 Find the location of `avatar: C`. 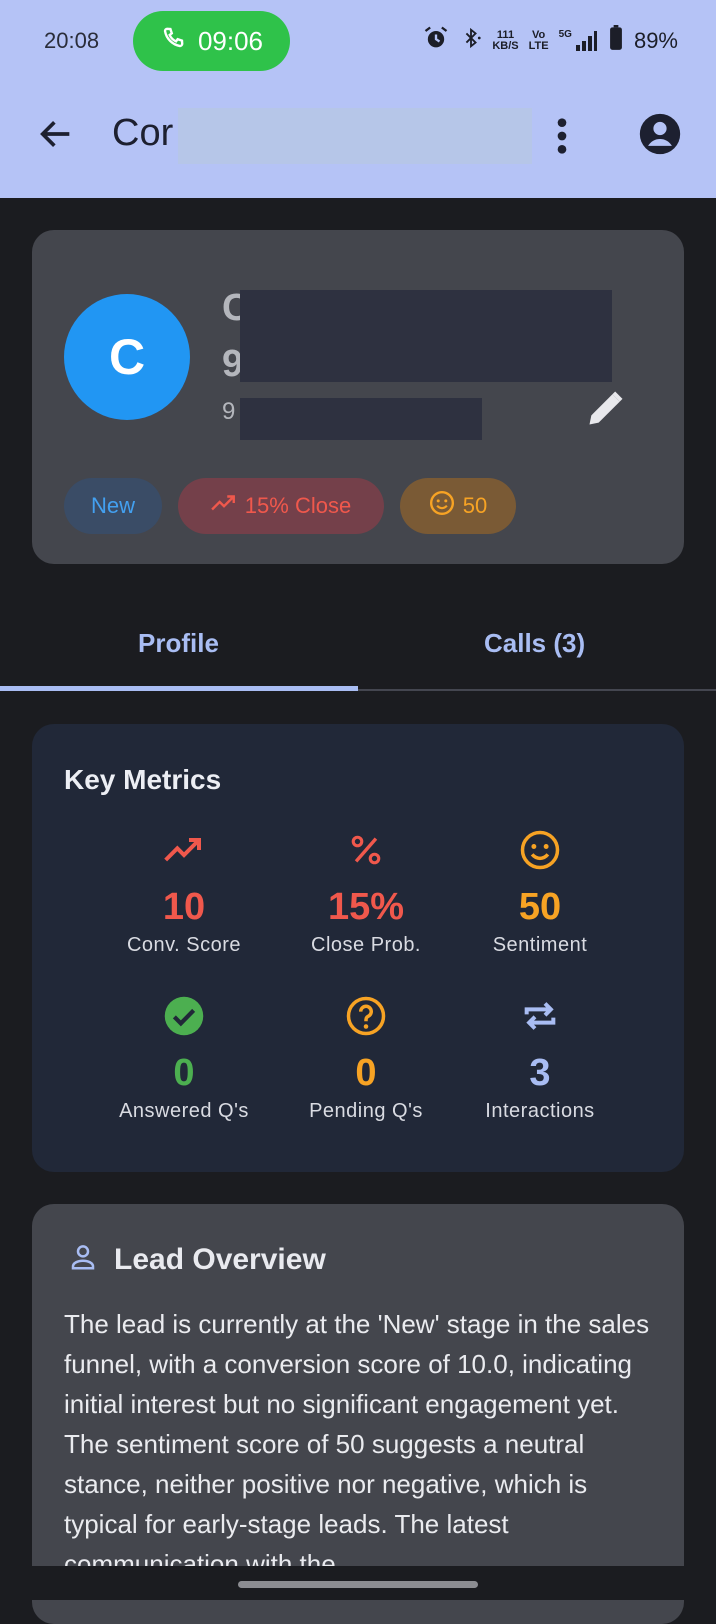

avatar: C is located at coordinates (127, 357).